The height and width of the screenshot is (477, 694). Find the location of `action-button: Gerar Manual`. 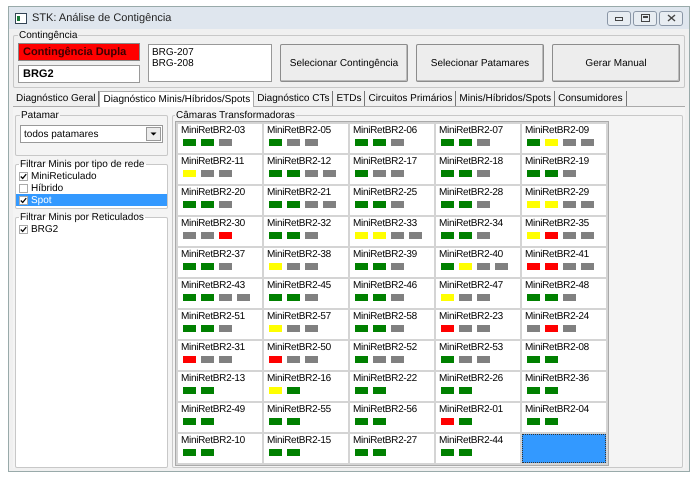

action-button: Gerar Manual is located at coordinates (616, 63).